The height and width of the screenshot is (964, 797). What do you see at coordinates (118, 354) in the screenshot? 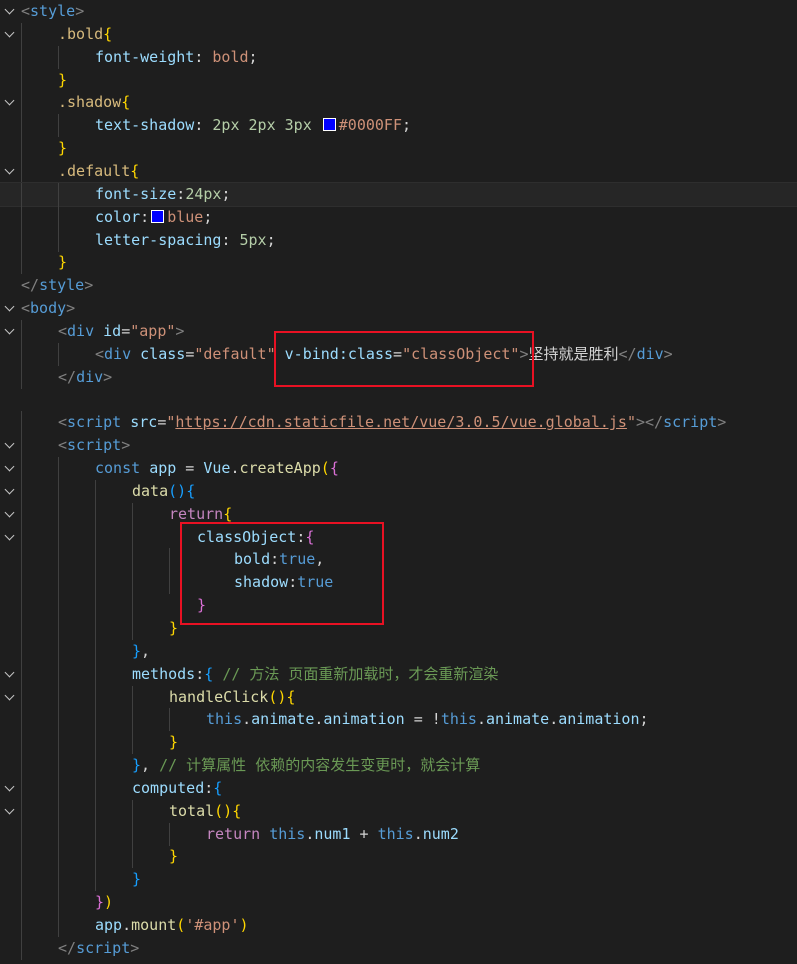
I see `code-token: div` at bounding box center [118, 354].